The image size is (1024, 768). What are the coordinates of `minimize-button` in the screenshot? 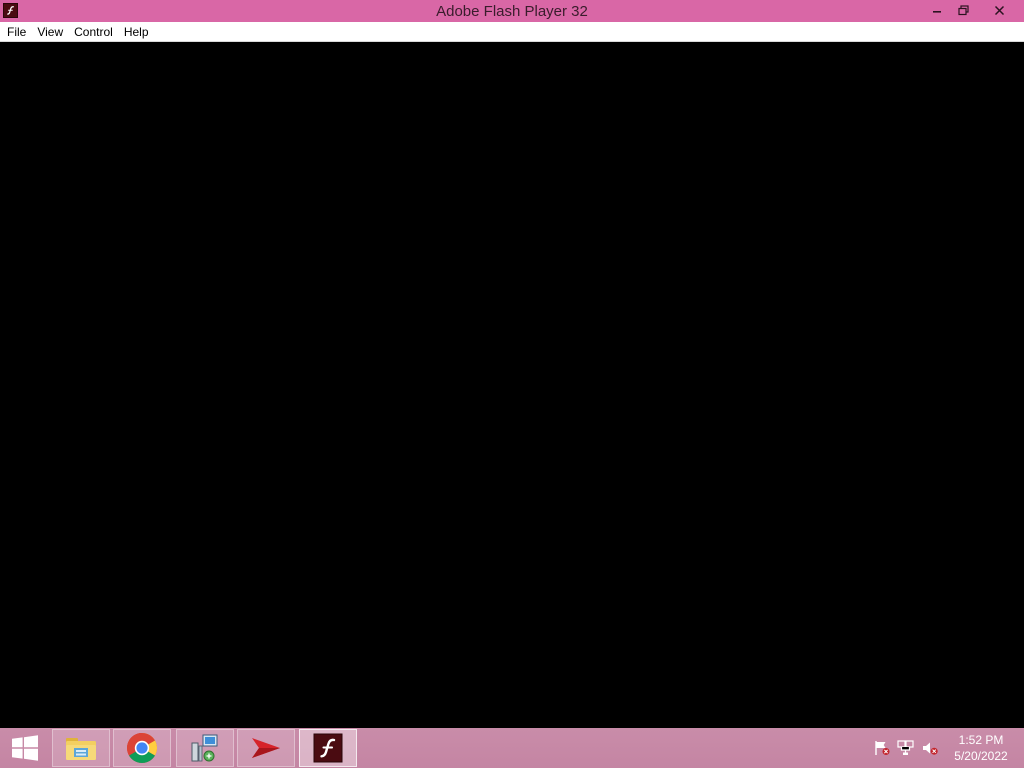 It's located at (937, 10).